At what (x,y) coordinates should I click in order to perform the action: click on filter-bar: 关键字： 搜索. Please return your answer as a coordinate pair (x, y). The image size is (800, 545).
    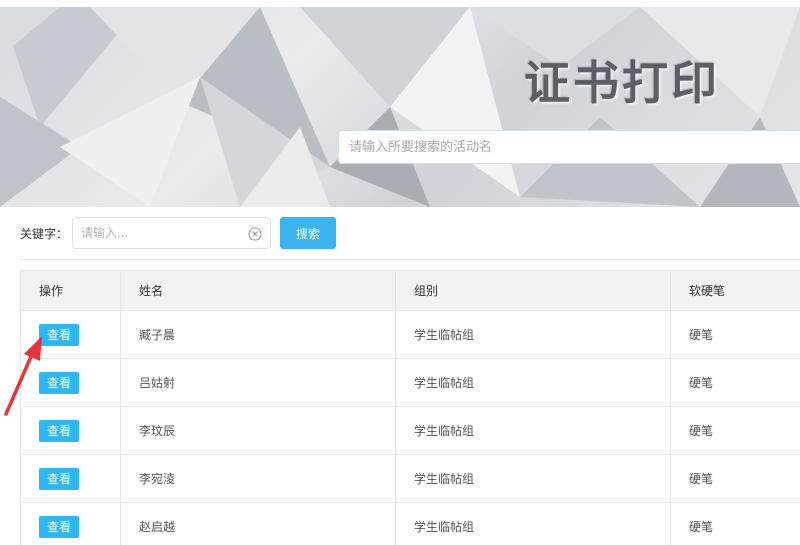
    Looking at the image, I should click on (178, 233).